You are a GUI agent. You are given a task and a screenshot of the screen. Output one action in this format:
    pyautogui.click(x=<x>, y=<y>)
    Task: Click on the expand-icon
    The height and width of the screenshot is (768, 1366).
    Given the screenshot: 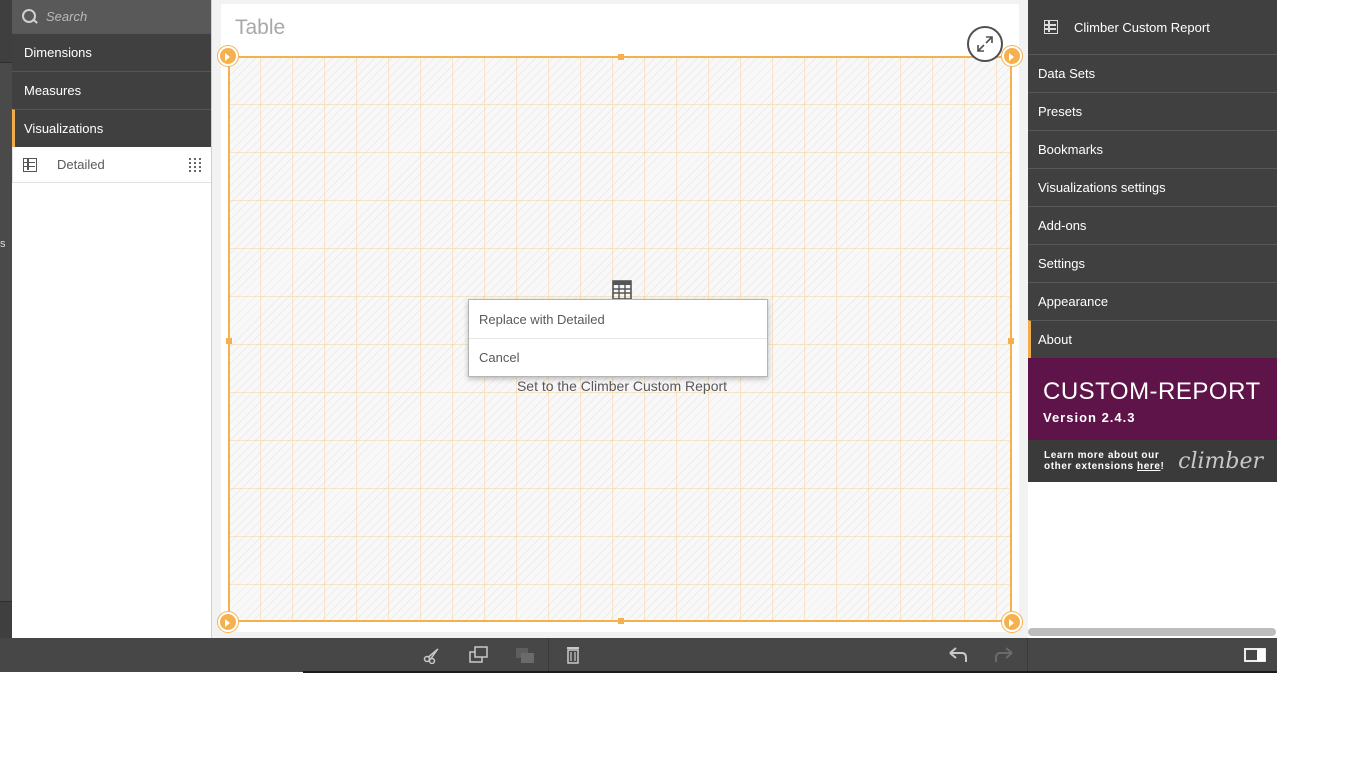 What is the action you would take?
    pyautogui.click(x=985, y=44)
    